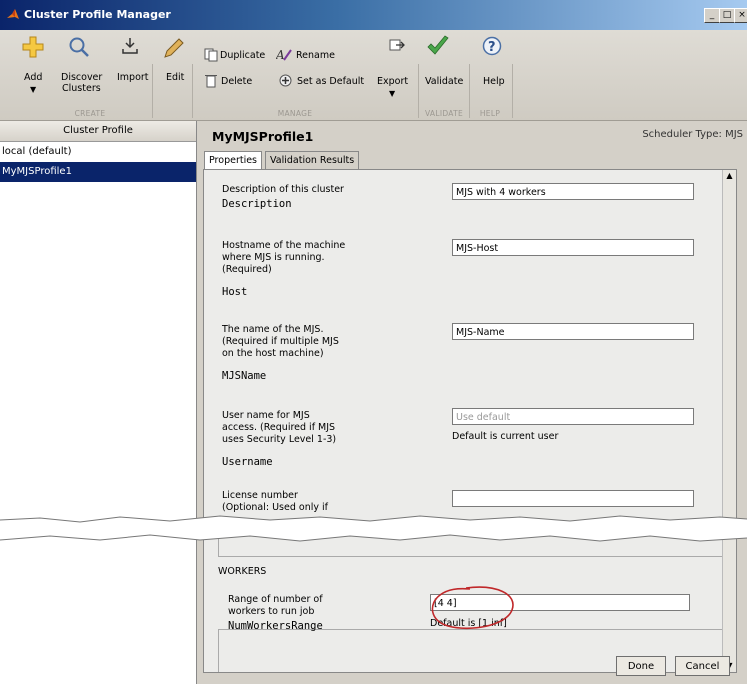 This screenshot has height=684, width=747. Describe the element at coordinates (315, 55) in the screenshot. I see `rename-label: Rename` at that location.